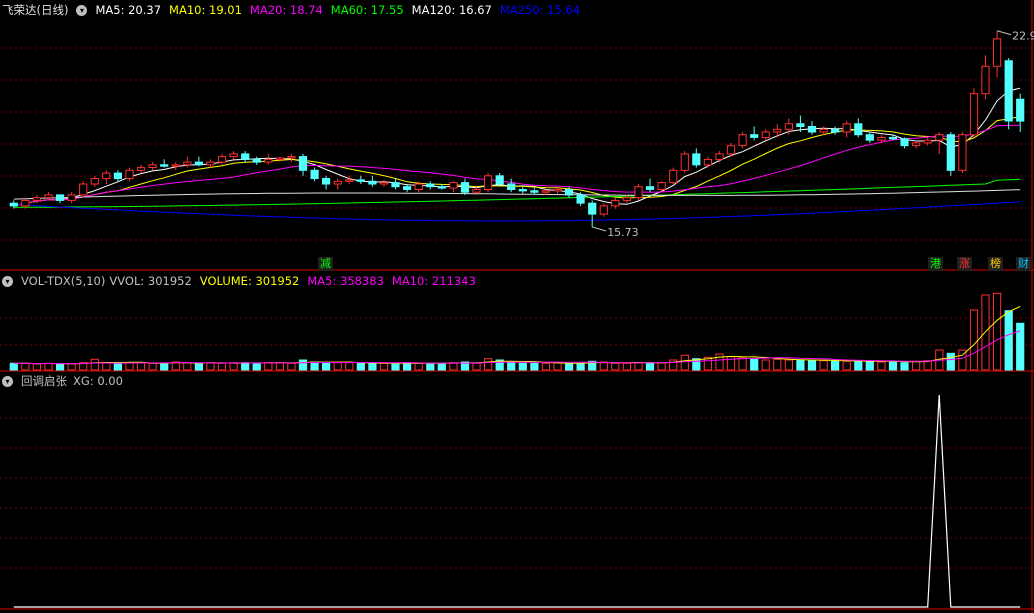 Image resolution: width=1034 pixels, height=613 pixels. Describe the element at coordinates (249, 281) in the screenshot. I see `volume-legend-item-1: VOLUME: 301952` at that location.